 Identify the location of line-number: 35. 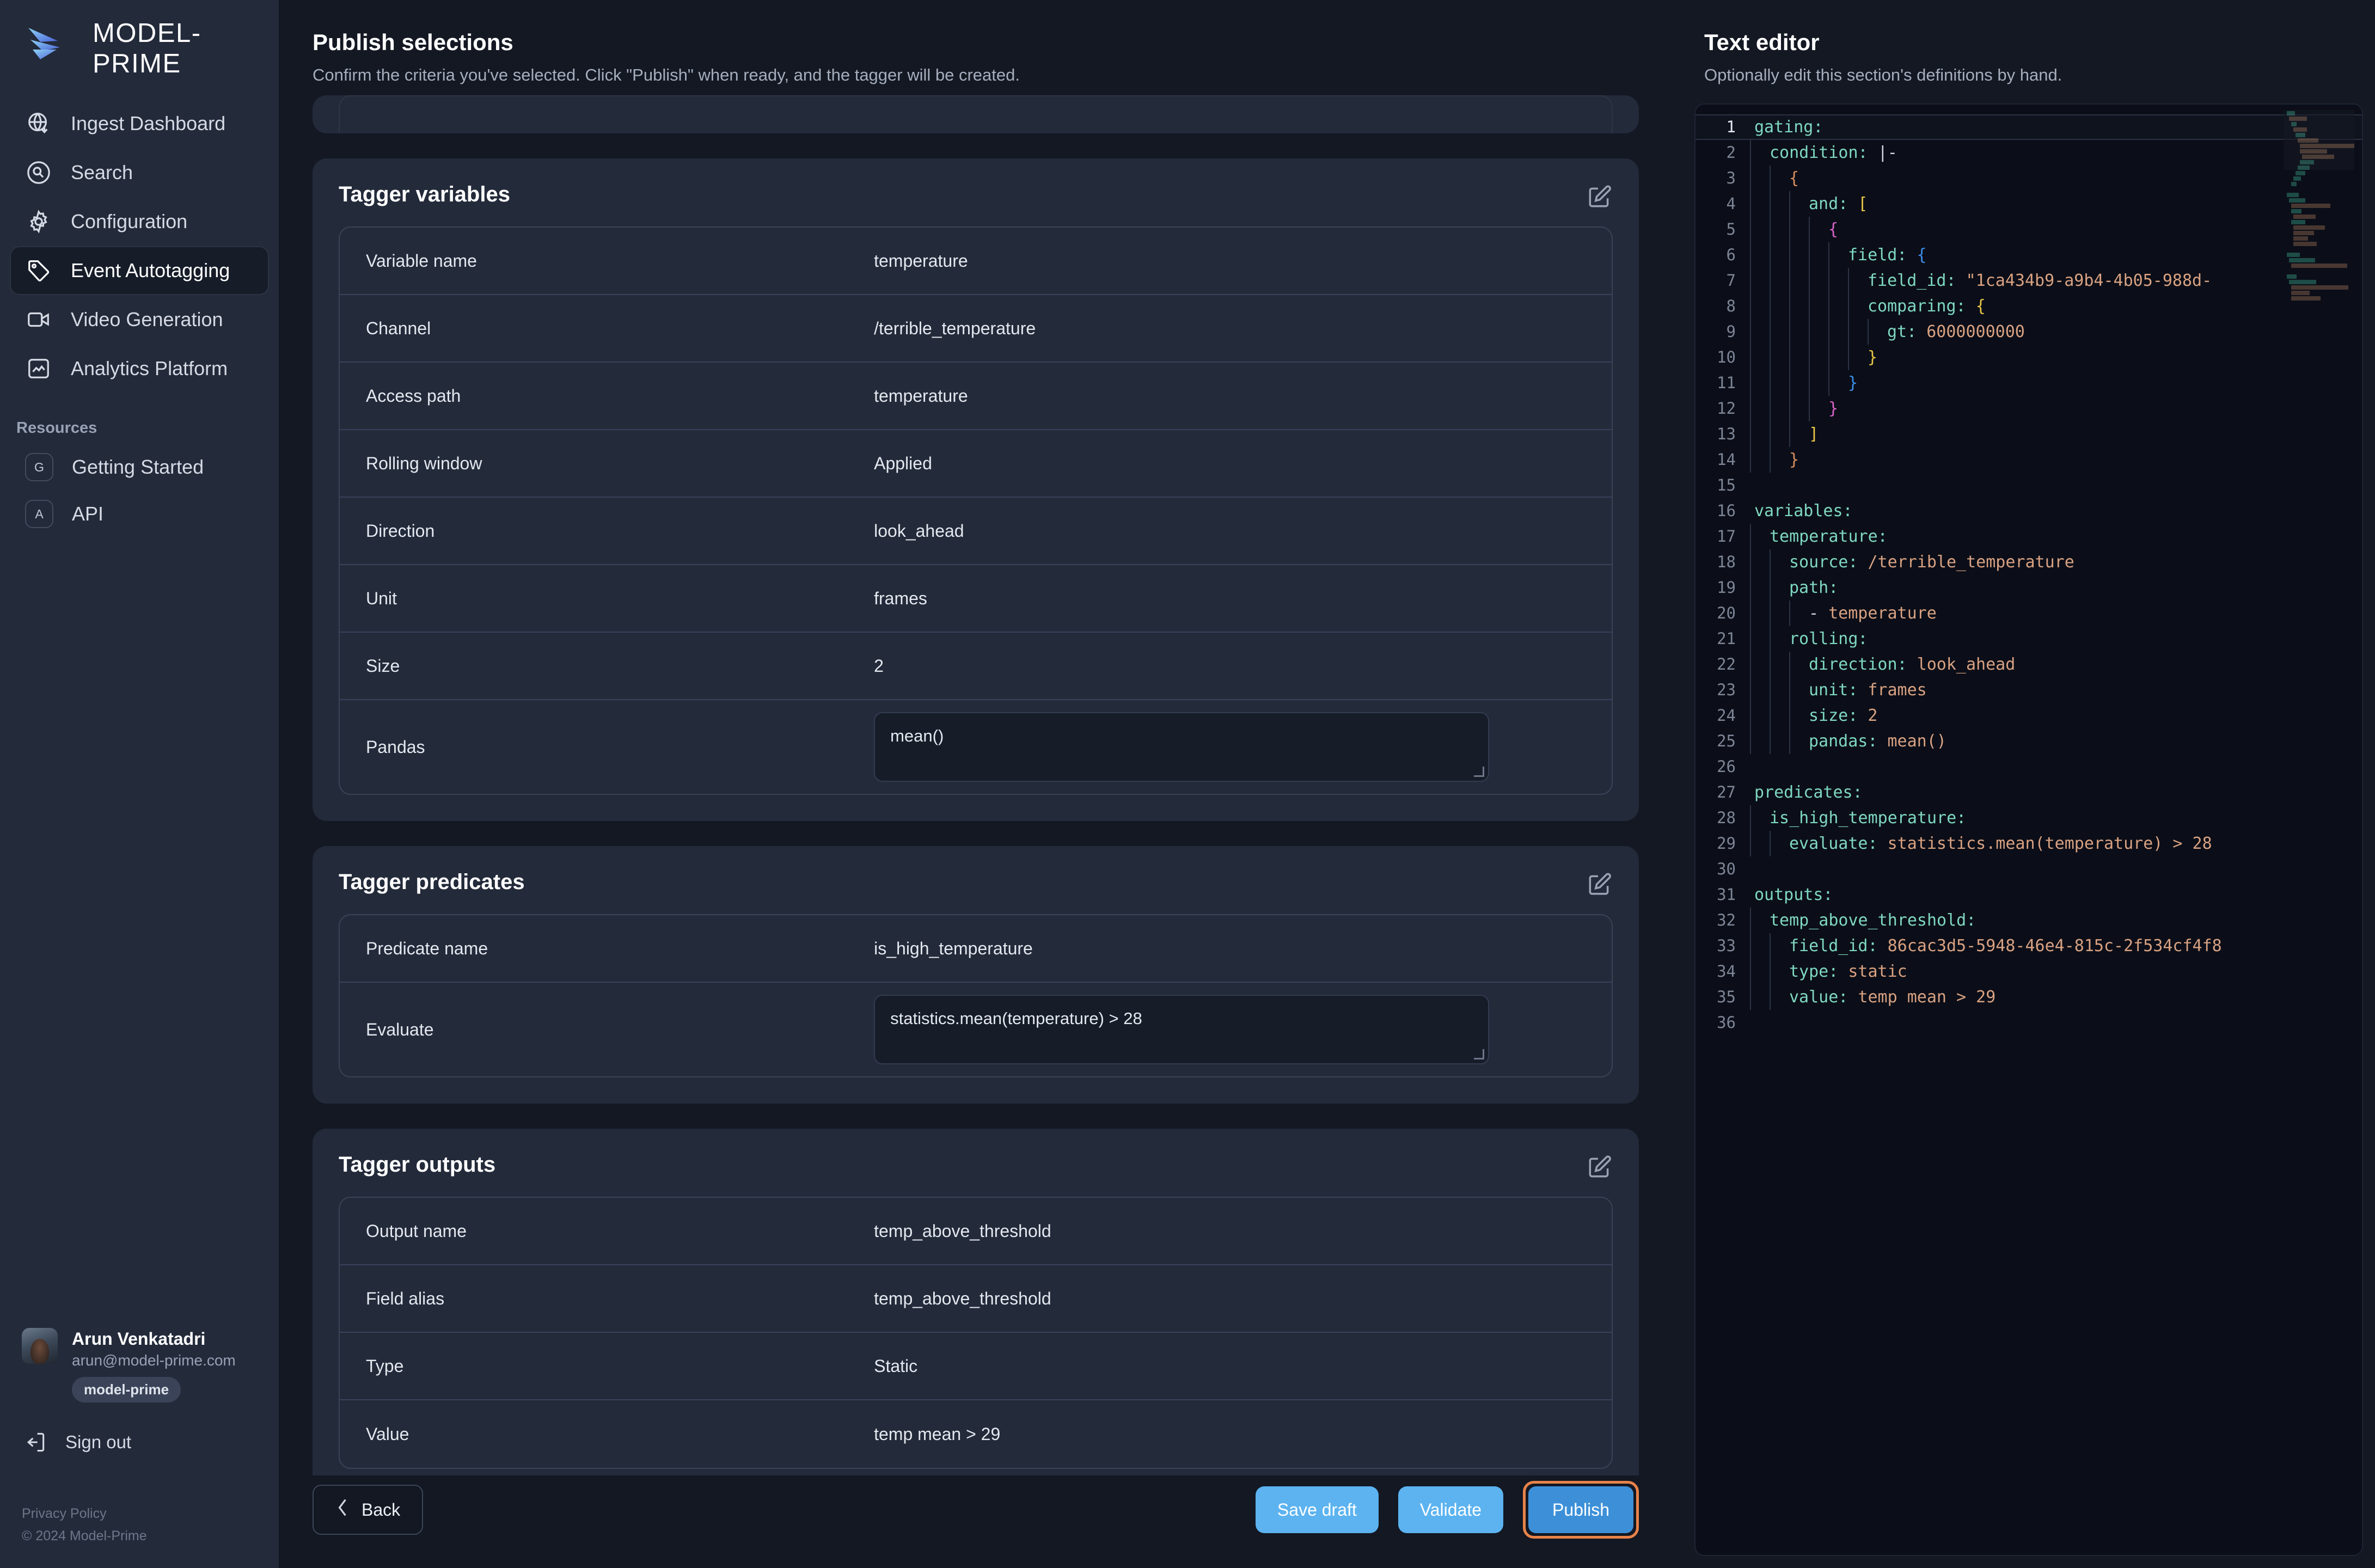
(1726, 997).